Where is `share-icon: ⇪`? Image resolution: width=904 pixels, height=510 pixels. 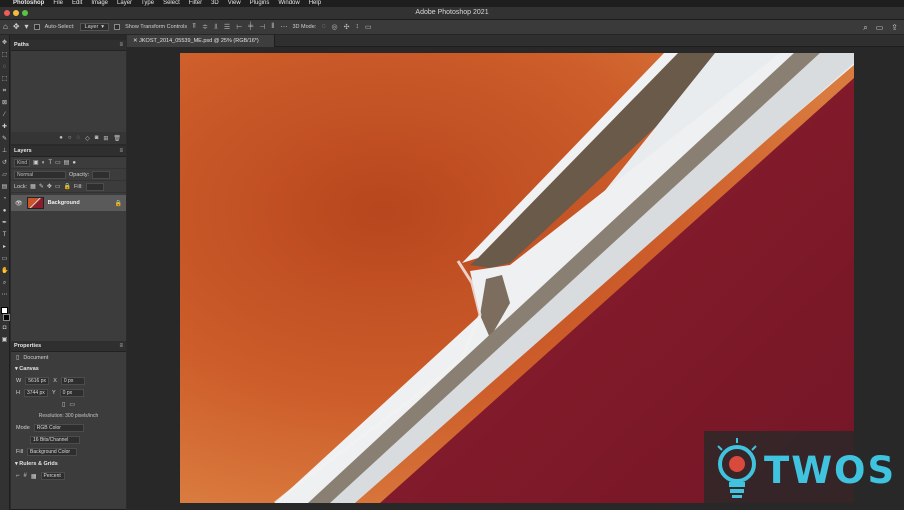
share-icon: ⇪ is located at coordinates (894, 28).